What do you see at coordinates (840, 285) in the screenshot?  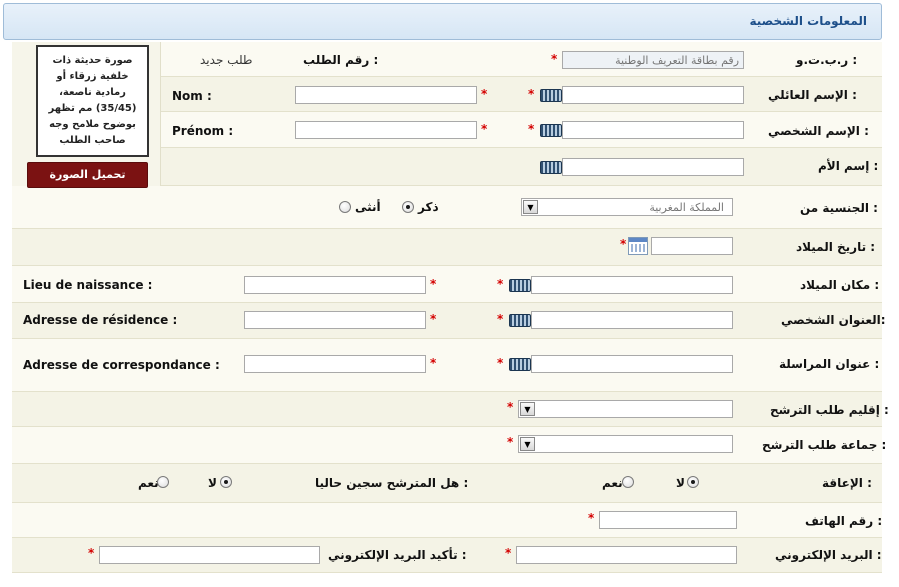 I see `birth-place-label: مكان الميلاد :` at bounding box center [840, 285].